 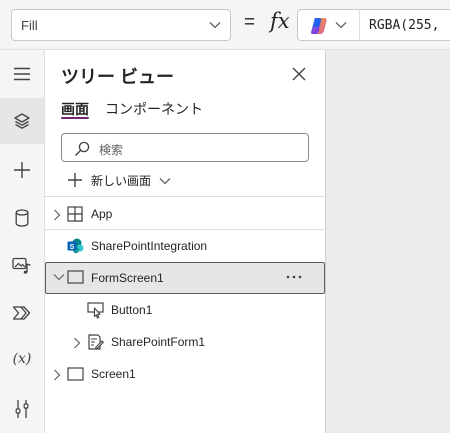 I want to click on tree-item-button1: Button1, so click(x=185, y=310).